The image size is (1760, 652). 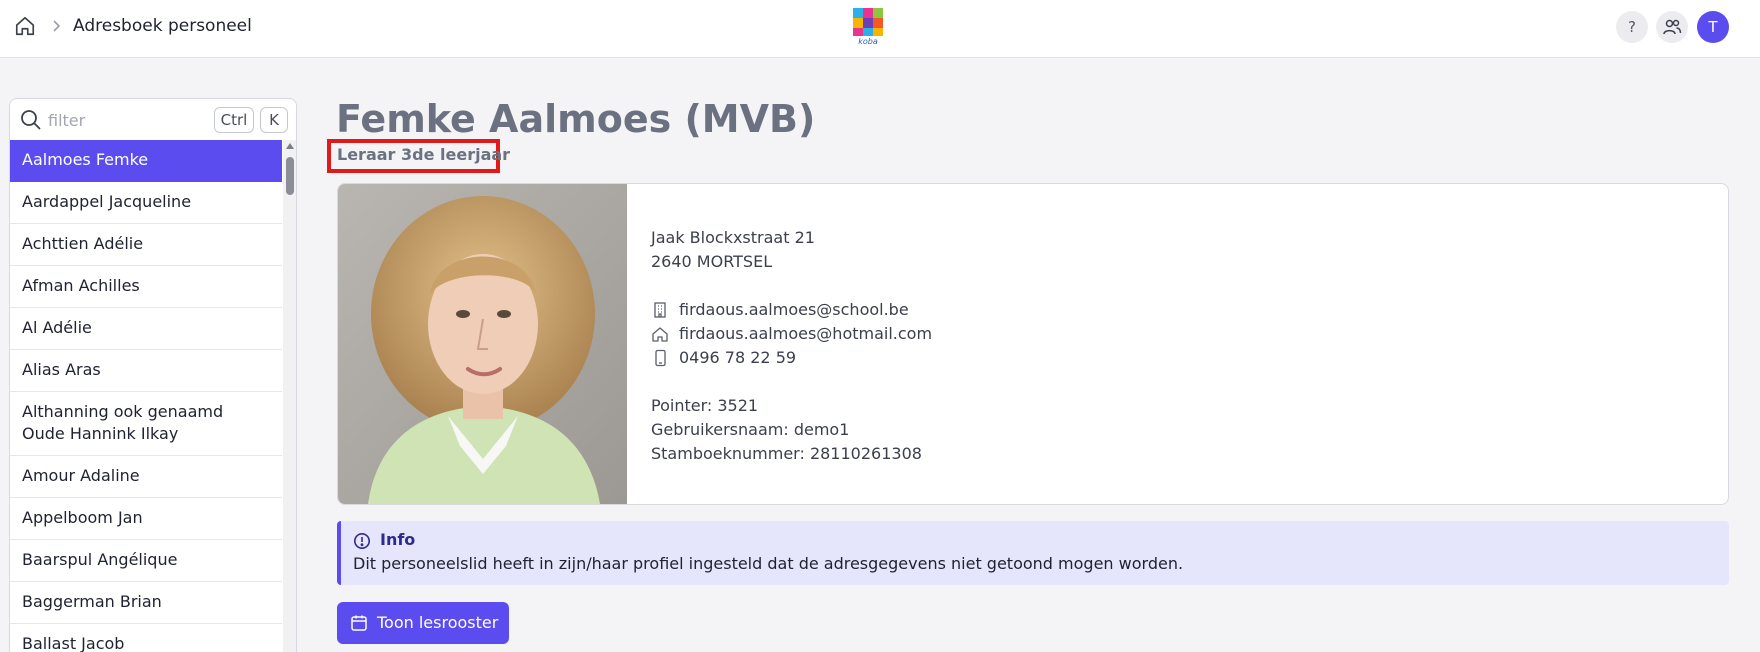 I want to click on list-item: Achttien Adélie, so click(x=146, y=245).